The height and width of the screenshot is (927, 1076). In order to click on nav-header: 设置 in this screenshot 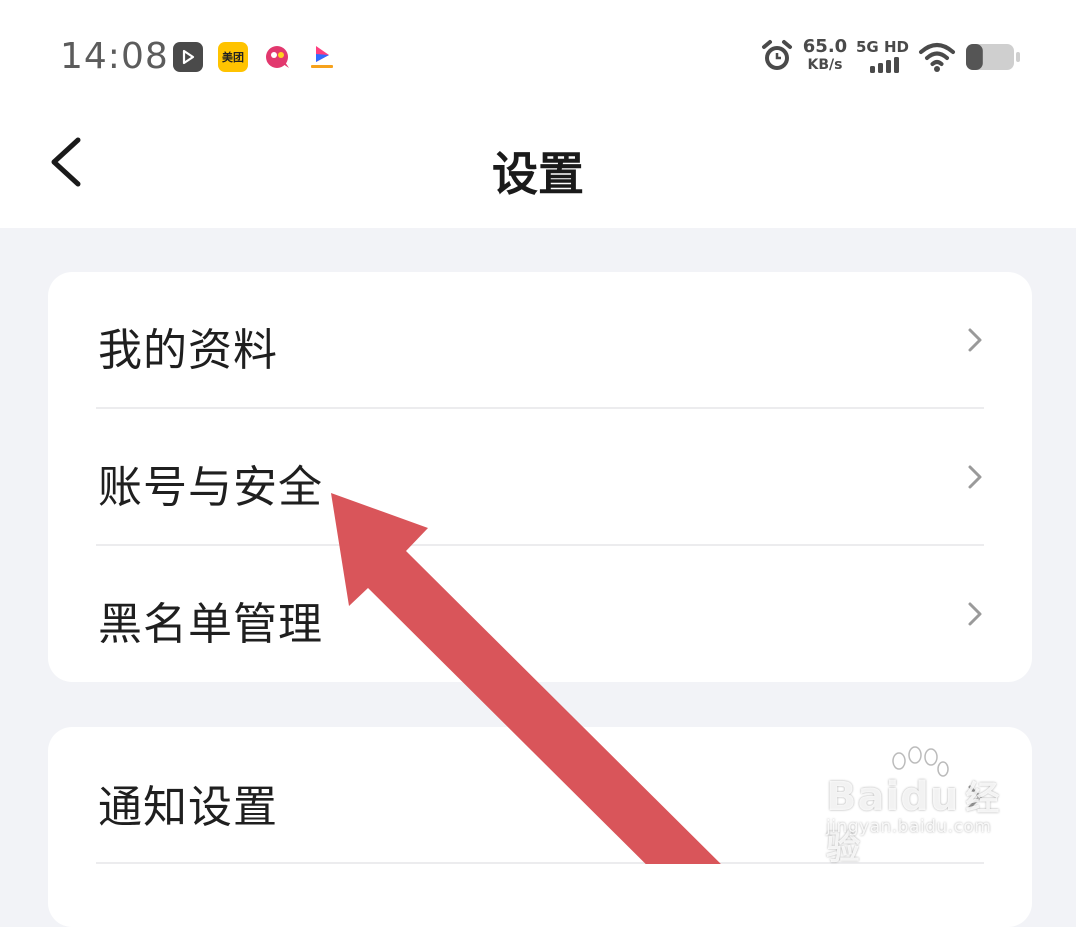, I will do `click(538, 169)`.